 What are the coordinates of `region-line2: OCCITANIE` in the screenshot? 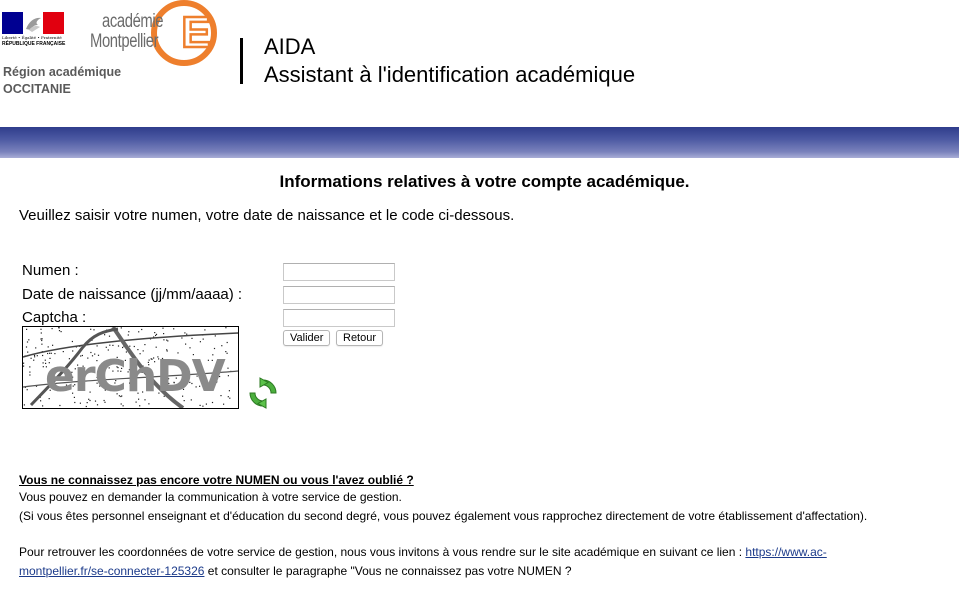 It's located at (37, 89).